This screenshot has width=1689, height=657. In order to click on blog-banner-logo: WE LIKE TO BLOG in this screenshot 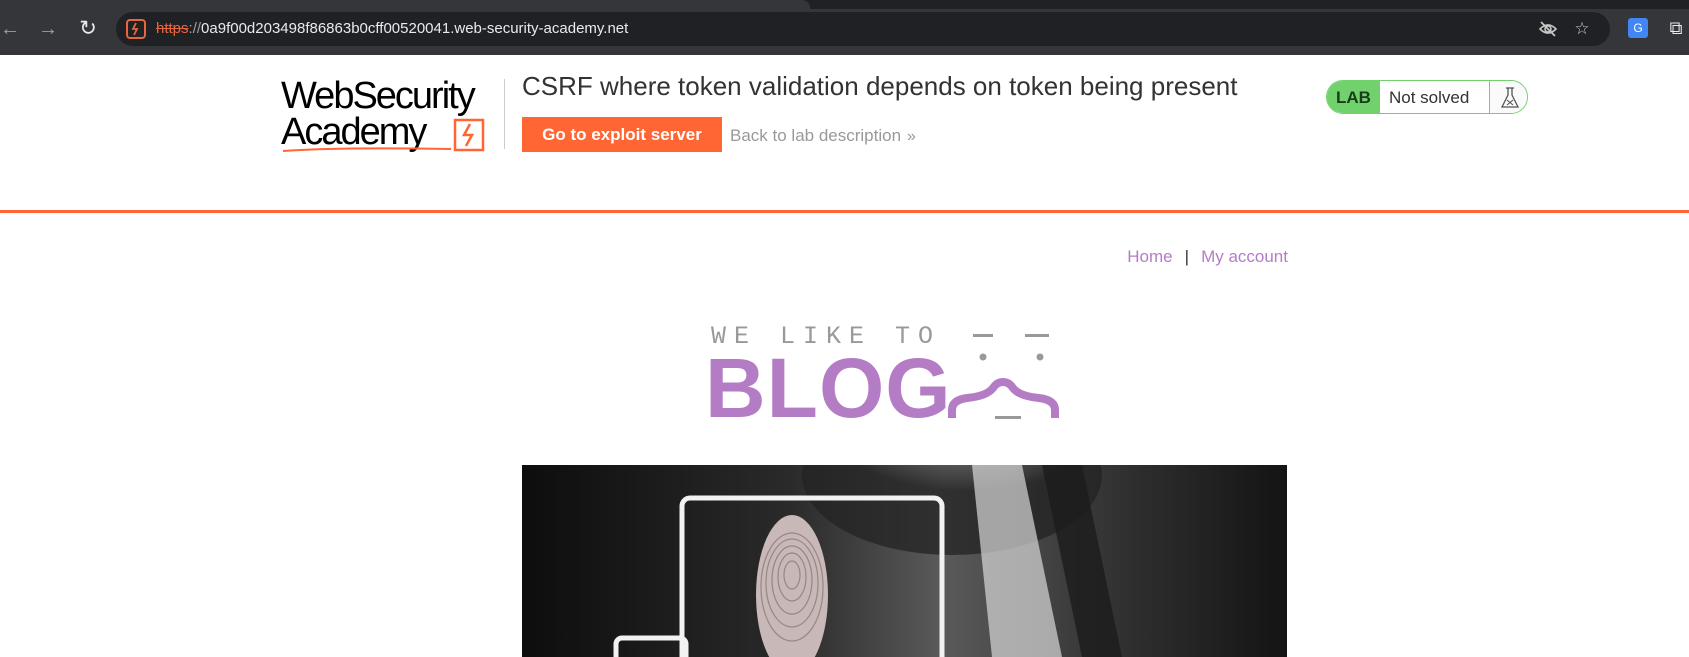, I will do `click(905, 376)`.